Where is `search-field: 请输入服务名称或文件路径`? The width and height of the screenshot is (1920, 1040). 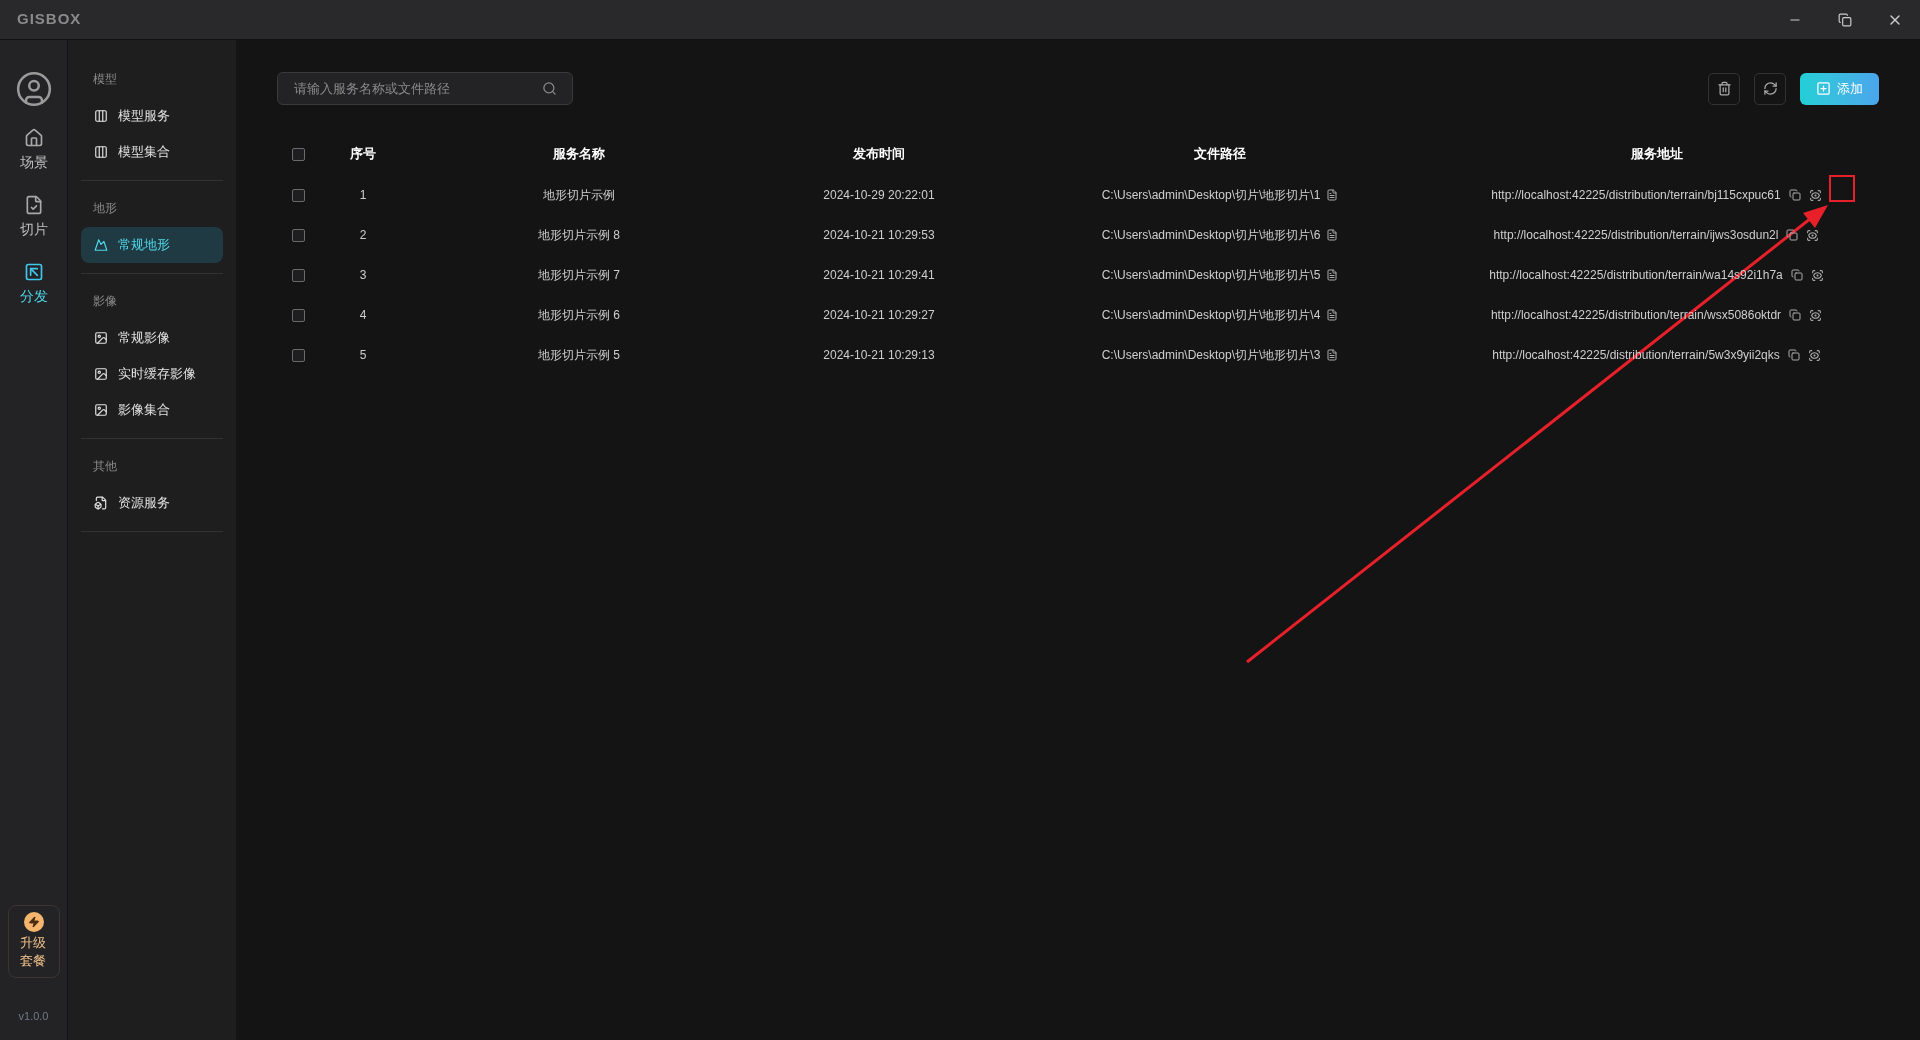
search-field: 请输入服务名称或文件路径 is located at coordinates (425, 88).